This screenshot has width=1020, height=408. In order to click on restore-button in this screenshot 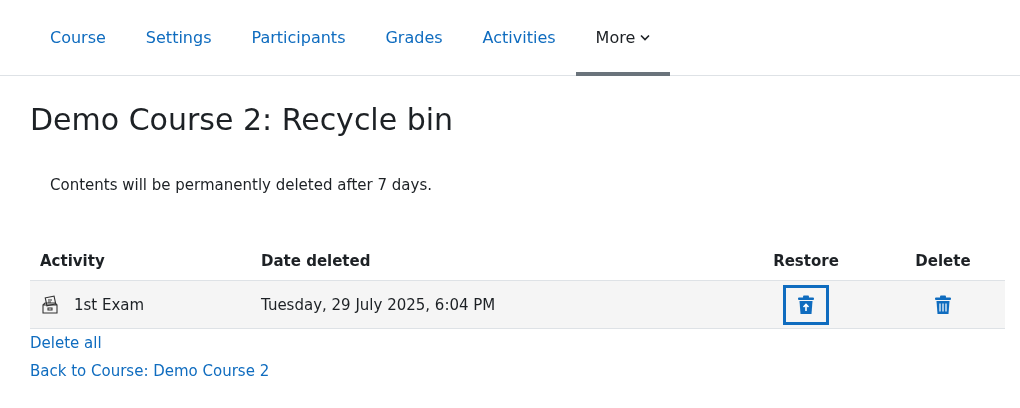, I will do `click(806, 304)`.